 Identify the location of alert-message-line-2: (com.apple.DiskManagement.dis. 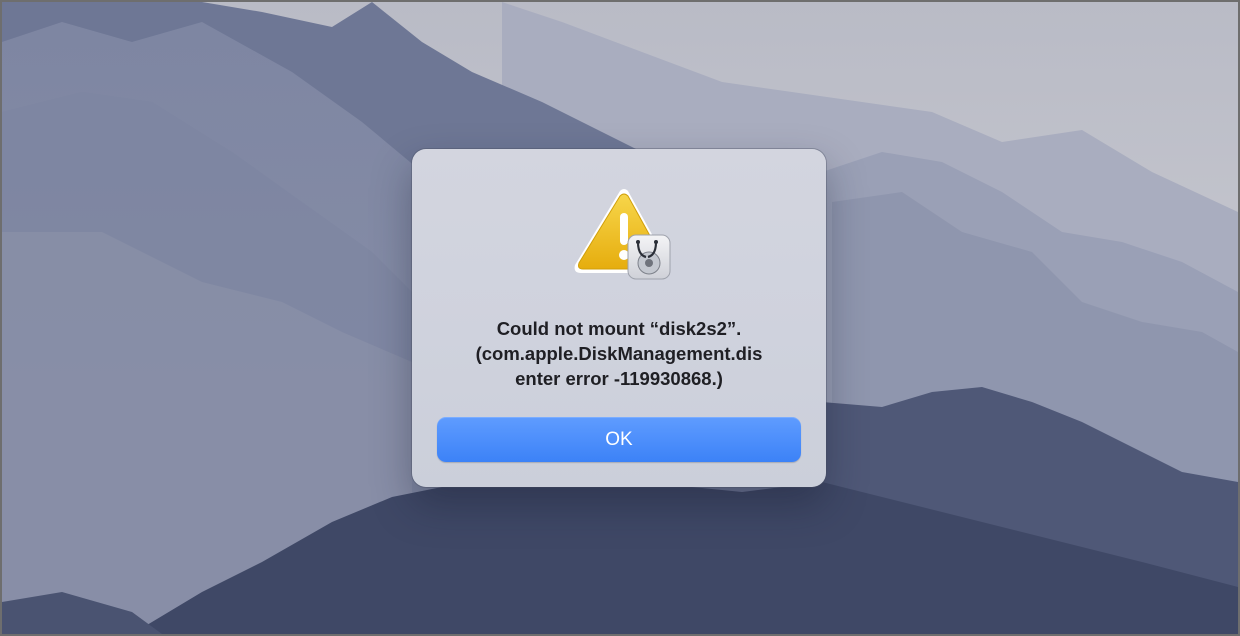
(619, 353).